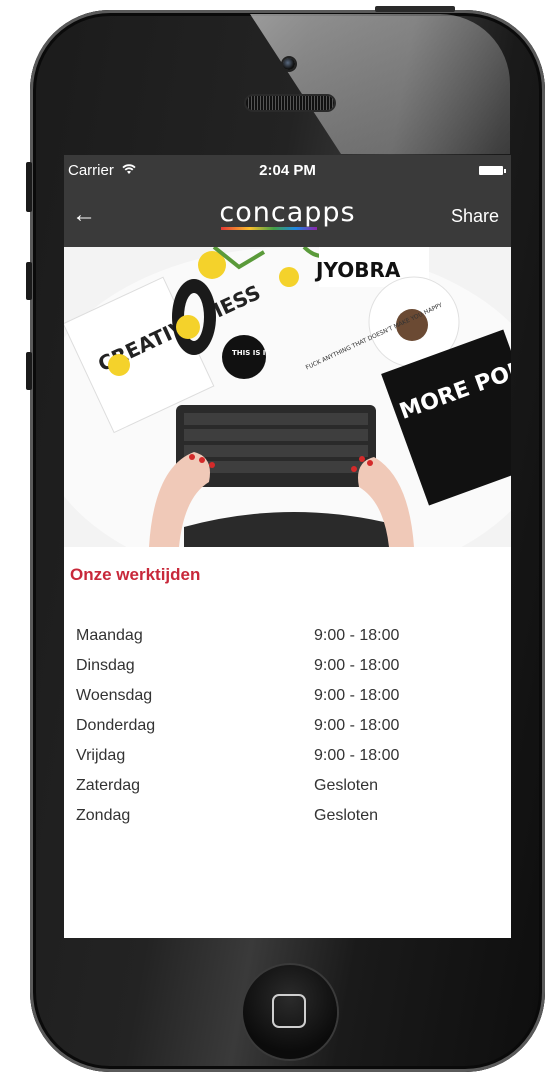  I want to click on home-button, so click(290, 1012).